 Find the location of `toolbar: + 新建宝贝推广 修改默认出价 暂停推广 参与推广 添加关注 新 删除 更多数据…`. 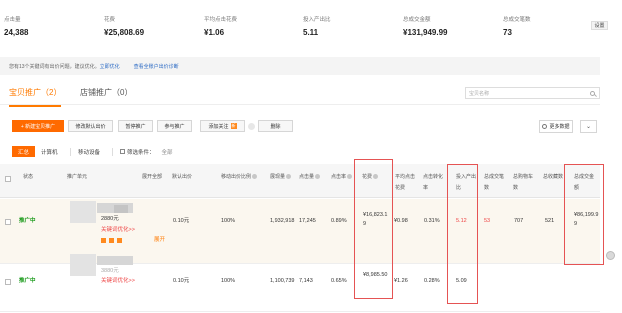

toolbar: + 新建宝贝推广 修改默认出价 暂停推广 参与推广 添加关注 新 删除 更多数据… is located at coordinates (300, 123).